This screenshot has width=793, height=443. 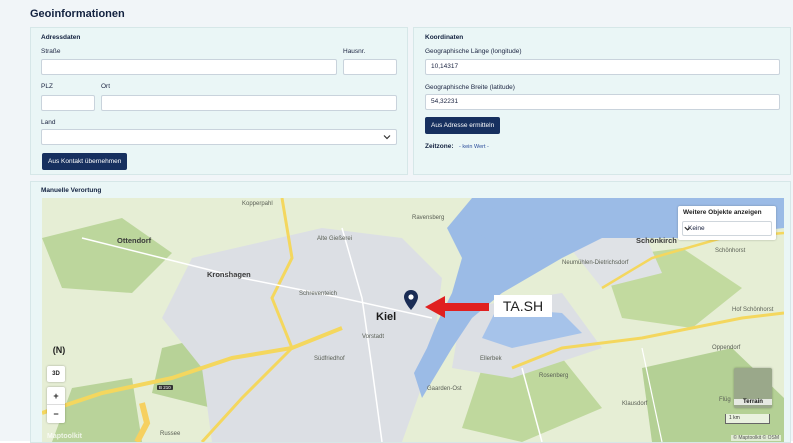 What do you see at coordinates (56, 396) in the screenshot?
I see `zoom-in-button: +` at bounding box center [56, 396].